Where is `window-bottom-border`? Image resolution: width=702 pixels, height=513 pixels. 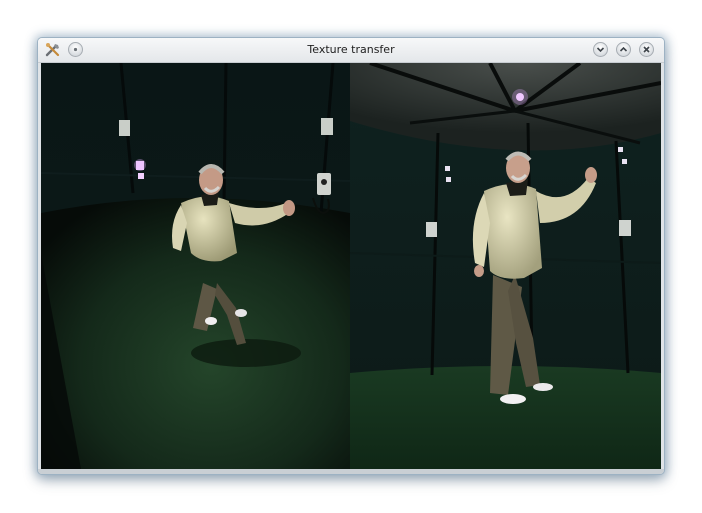
window-bottom-border is located at coordinates (351, 471).